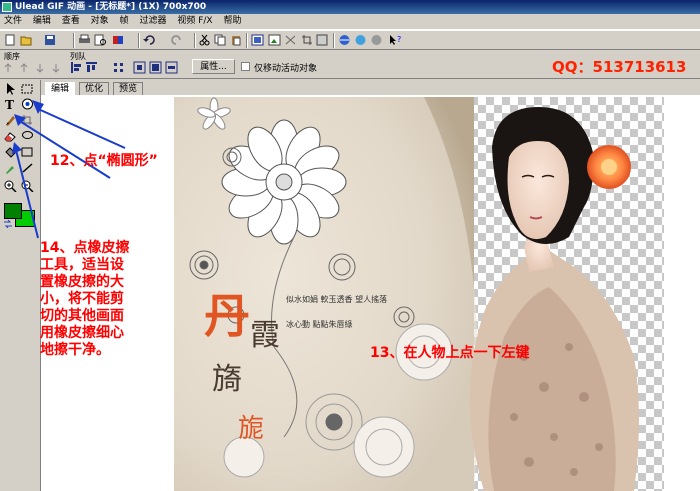 This screenshot has height=491, width=700. What do you see at coordinates (360, 40) in the screenshot?
I see `optimize-icon` at bounding box center [360, 40].